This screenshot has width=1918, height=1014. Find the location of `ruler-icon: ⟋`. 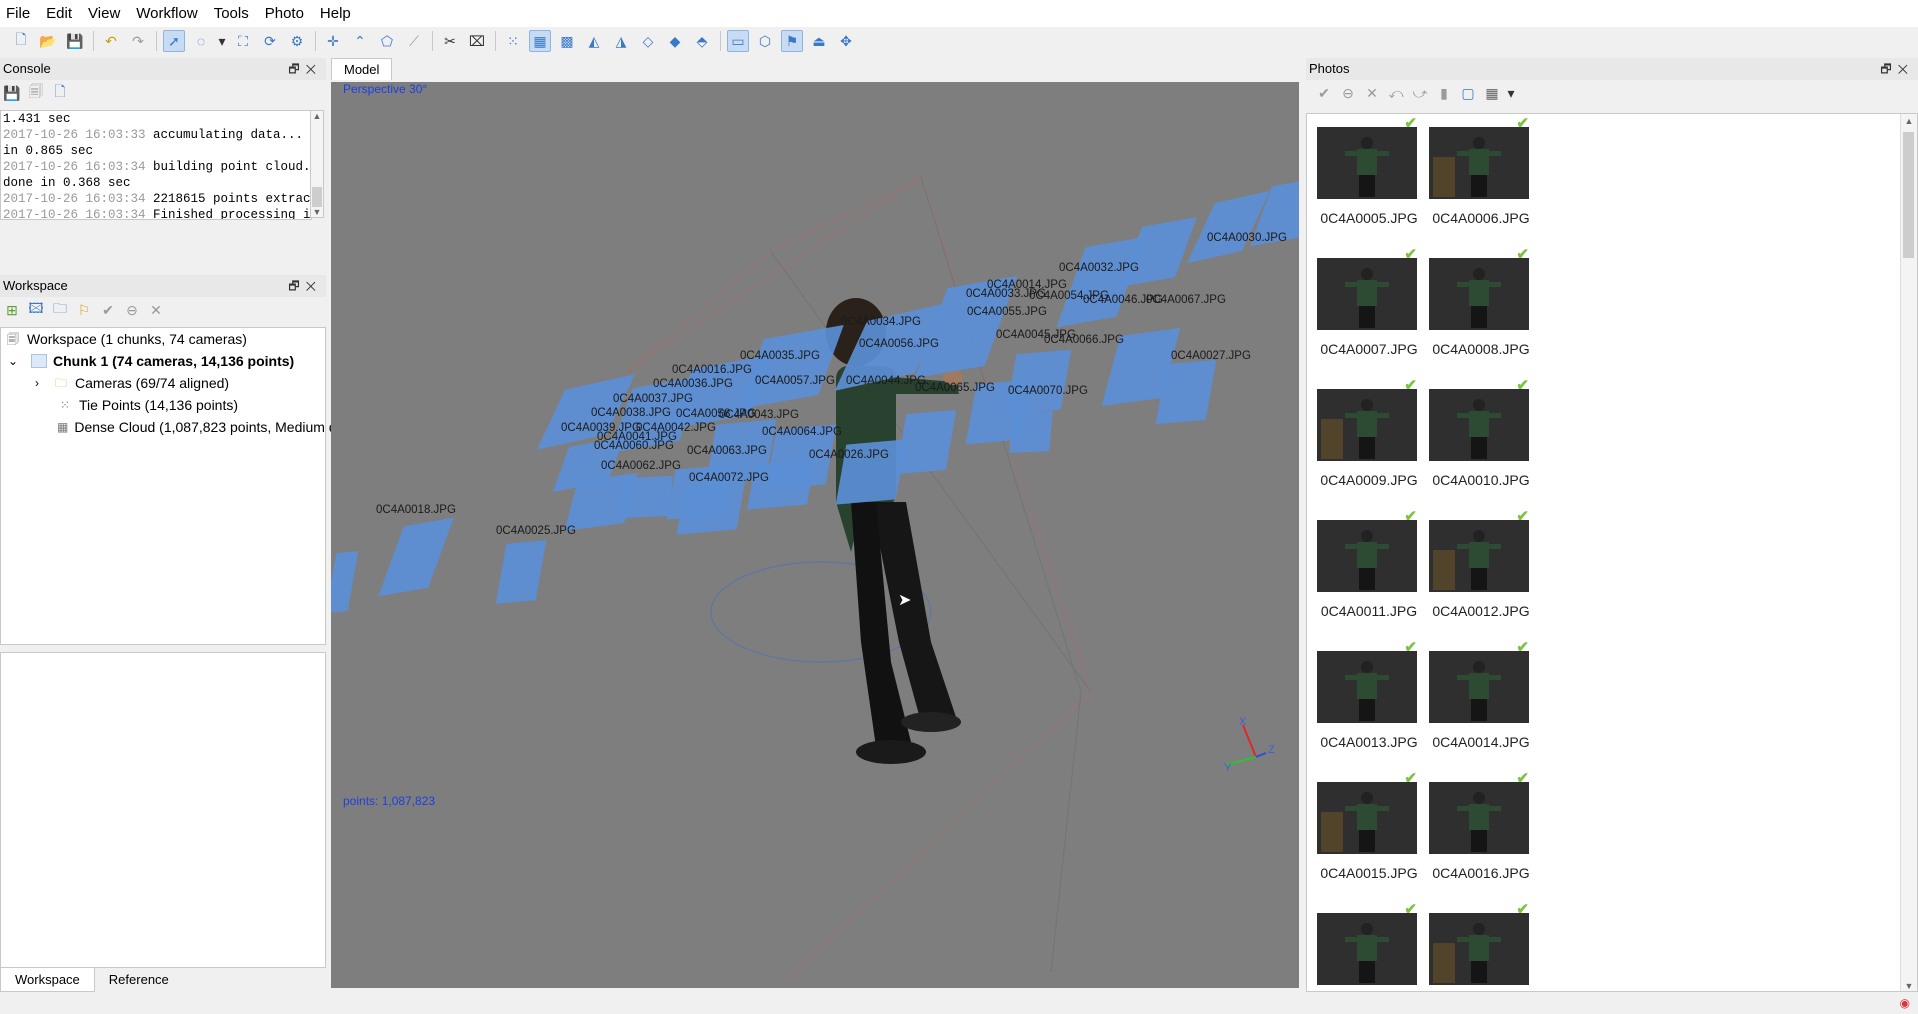

ruler-icon: ⟋ is located at coordinates (414, 41).